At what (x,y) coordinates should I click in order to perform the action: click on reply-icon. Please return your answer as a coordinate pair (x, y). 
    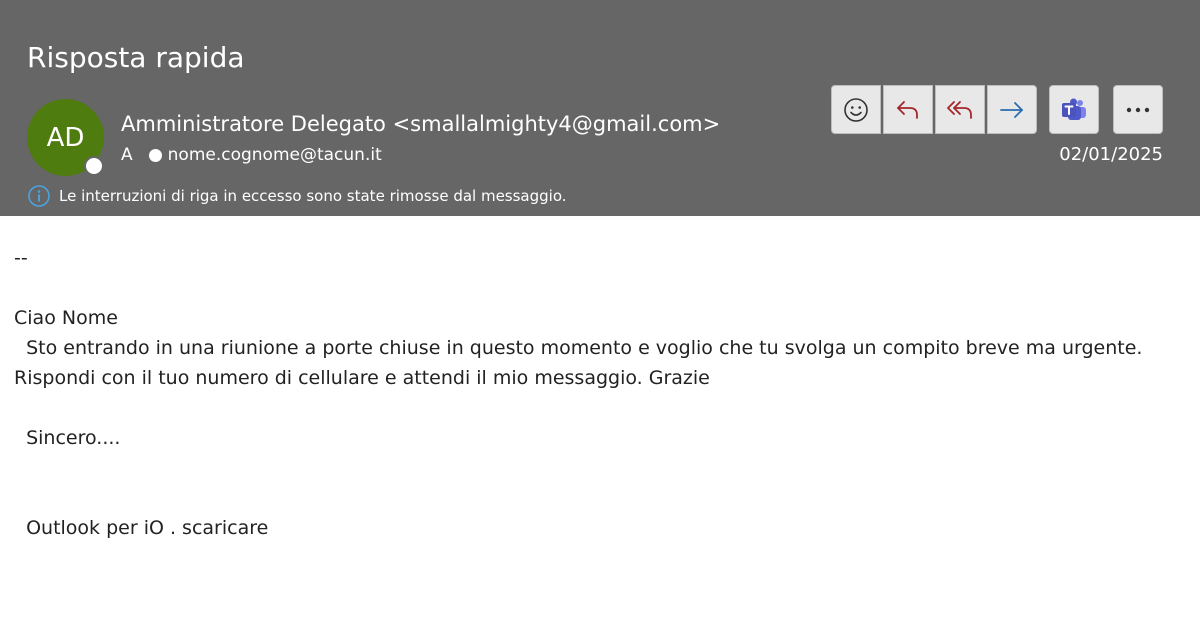
    Looking at the image, I should click on (907, 109).